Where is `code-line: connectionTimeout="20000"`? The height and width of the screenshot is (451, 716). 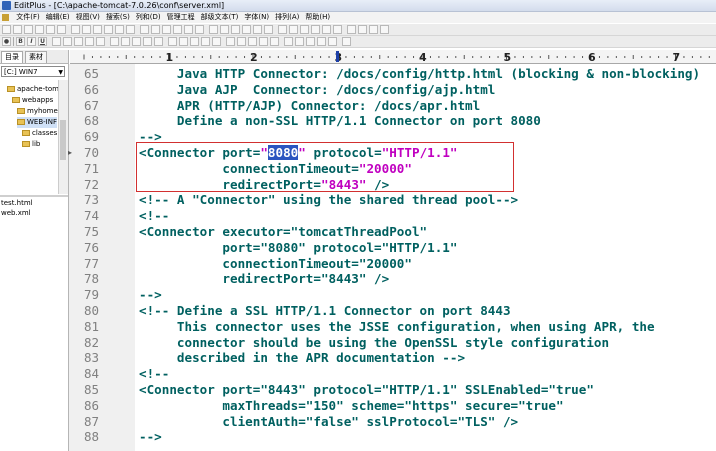 code-line: connectionTimeout="20000" is located at coordinates (275, 263).